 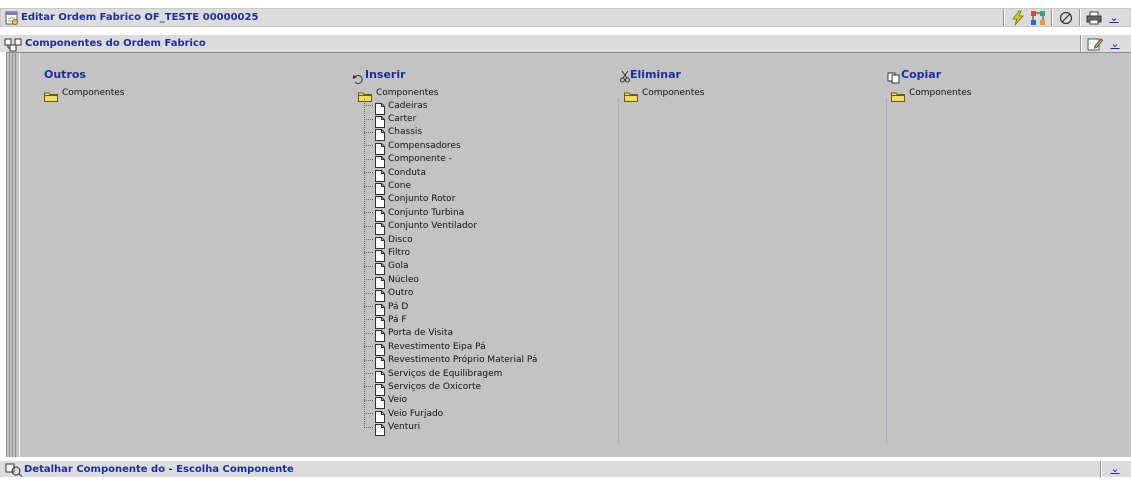 I want to click on cancel-icon, so click(x=1066, y=18).